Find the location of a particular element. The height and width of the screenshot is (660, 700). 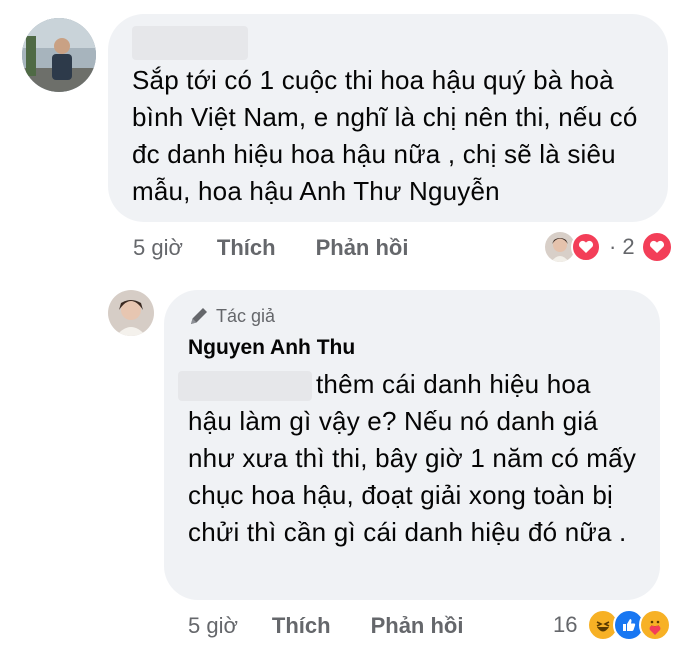

author-badge: Tác giả is located at coordinates (231, 316).